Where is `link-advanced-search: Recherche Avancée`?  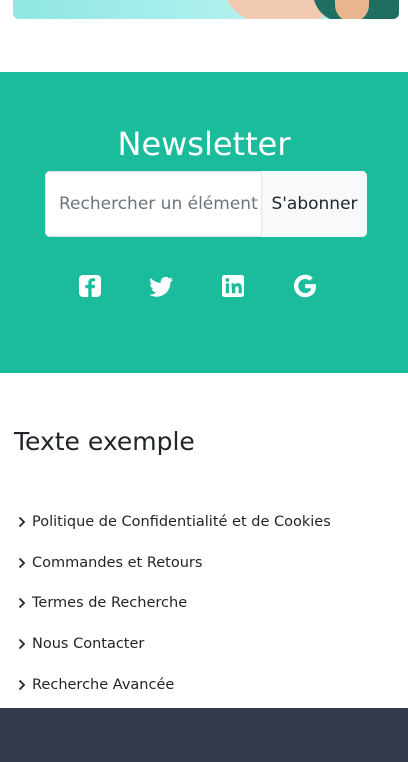
link-advanced-search: Recherche Avancée is located at coordinates (95, 685).